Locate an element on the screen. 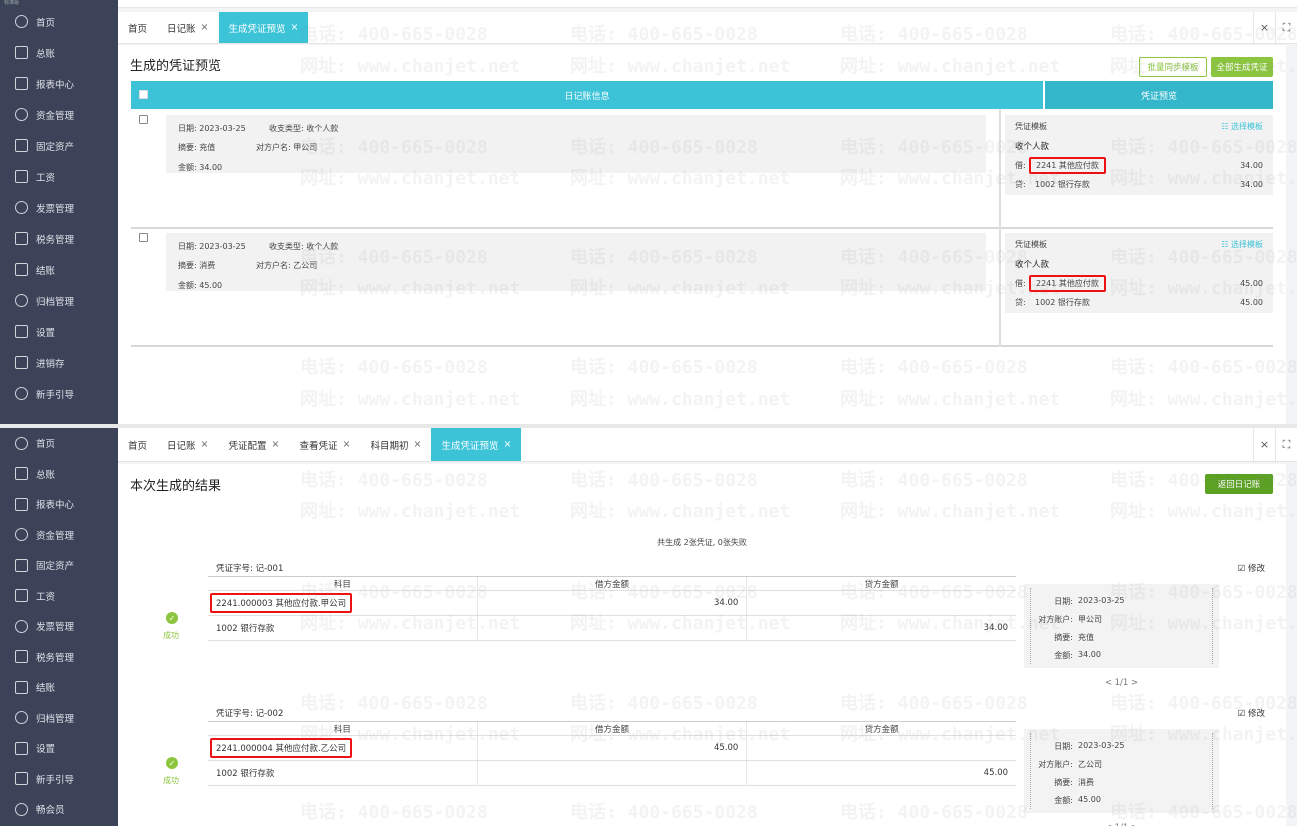 This screenshot has width=1297, height=826. tab-label: 生成凭证预览 is located at coordinates (257, 29).